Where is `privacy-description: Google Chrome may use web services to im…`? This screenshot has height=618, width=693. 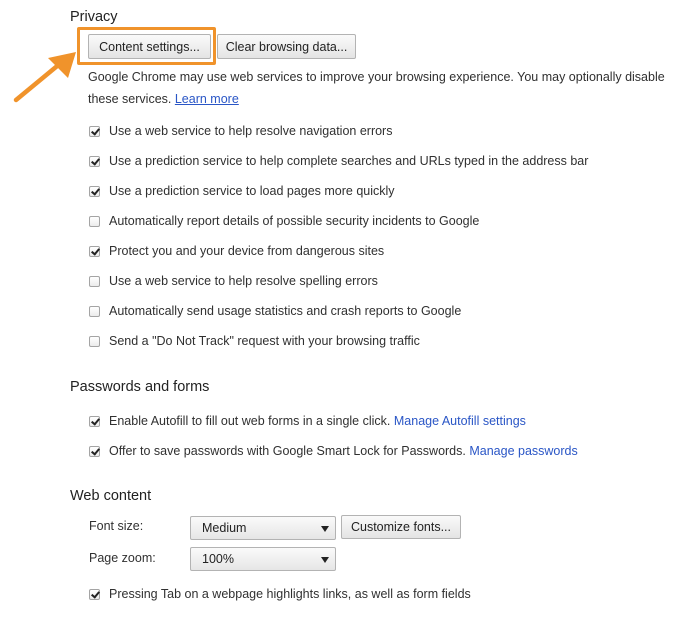 privacy-description: Google Chrome may use web services to im… is located at coordinates (388, 88).